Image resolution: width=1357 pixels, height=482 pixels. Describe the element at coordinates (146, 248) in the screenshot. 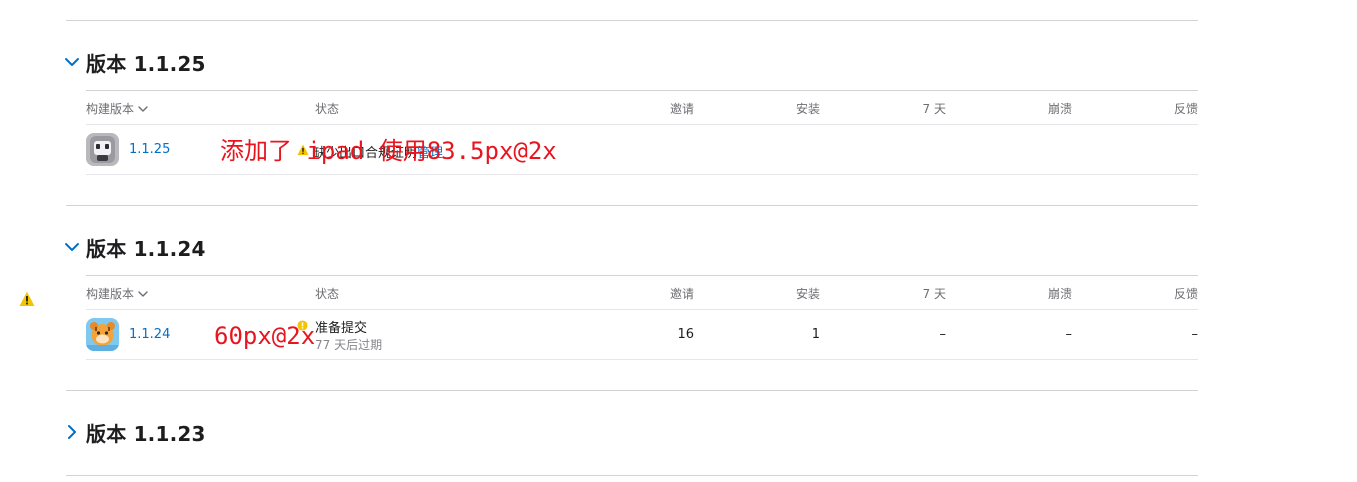

I see `version-title: 版本 1.1.24` at that location.